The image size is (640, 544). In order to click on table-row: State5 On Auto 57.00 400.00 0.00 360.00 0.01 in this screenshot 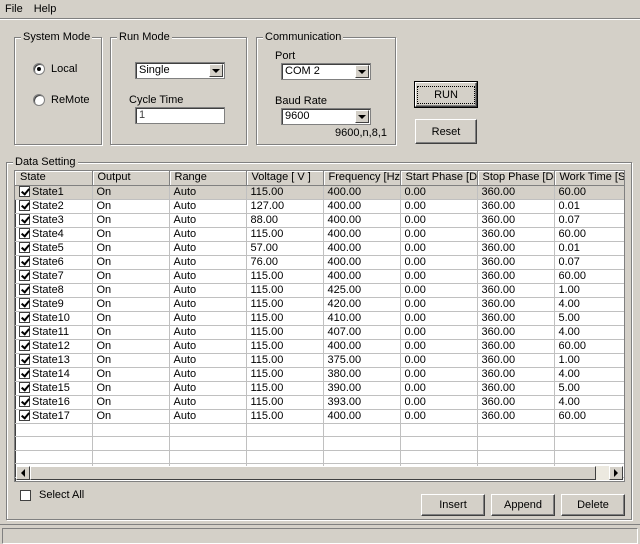, I will do `click(319, 248)`.